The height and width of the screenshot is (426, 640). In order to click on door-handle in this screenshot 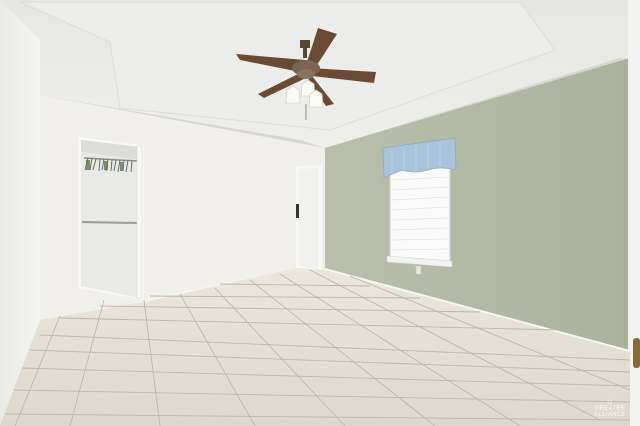, I will do `click(636, 353)`.